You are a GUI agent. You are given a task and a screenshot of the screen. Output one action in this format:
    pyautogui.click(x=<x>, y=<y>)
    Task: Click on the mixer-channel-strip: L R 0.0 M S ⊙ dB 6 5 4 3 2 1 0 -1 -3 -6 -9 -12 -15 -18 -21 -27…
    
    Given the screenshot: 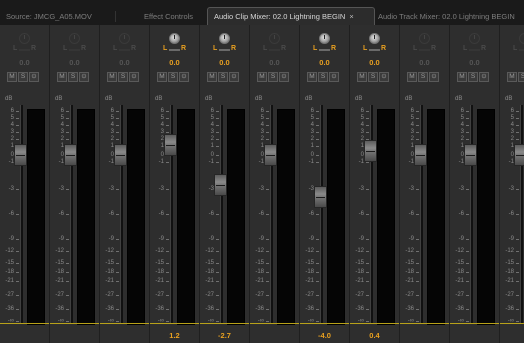 What is the action you would take?
    pyautogui.click(x=75, y=184)
    